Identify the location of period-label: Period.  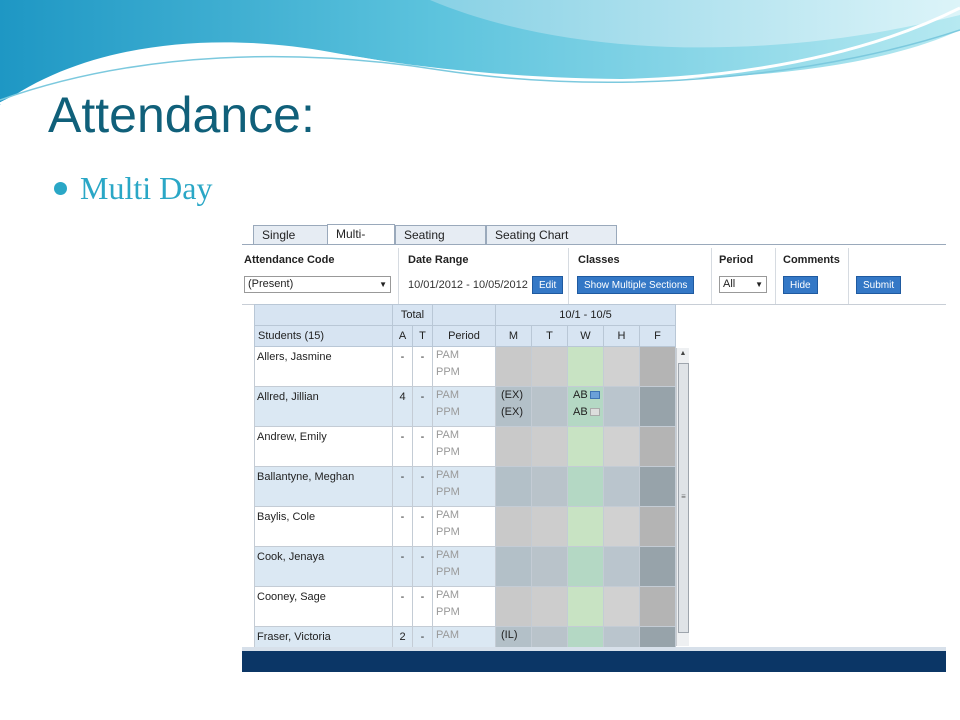
(736, 260).